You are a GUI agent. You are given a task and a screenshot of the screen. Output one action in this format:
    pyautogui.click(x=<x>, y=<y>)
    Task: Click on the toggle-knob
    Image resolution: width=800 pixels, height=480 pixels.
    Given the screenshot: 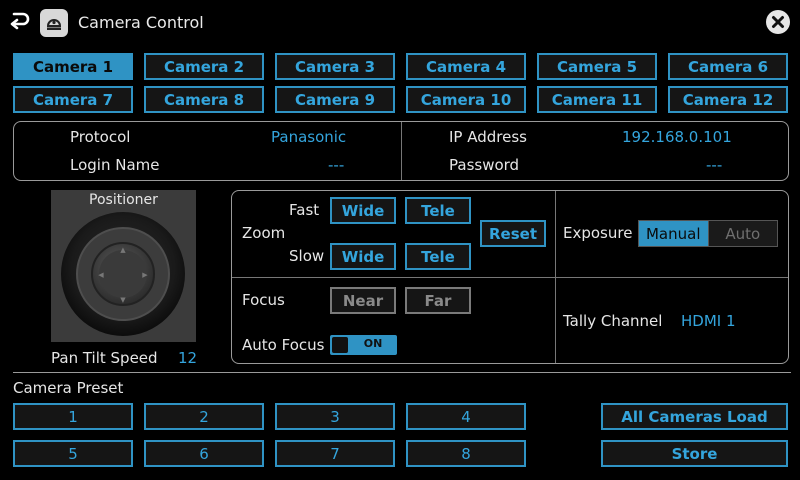 What is the action you would take?
    pyautogui.click(x=340, y=345)
    